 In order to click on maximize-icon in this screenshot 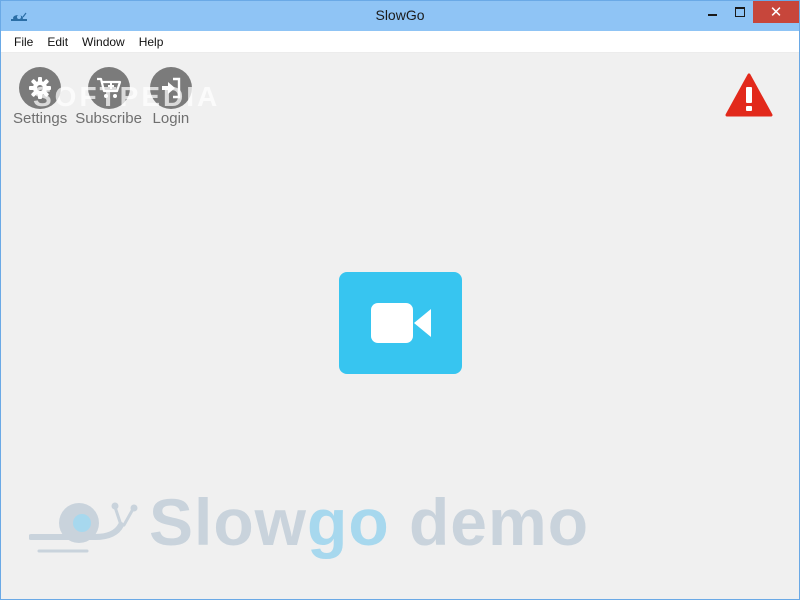, I will do `click(739, 12)`.